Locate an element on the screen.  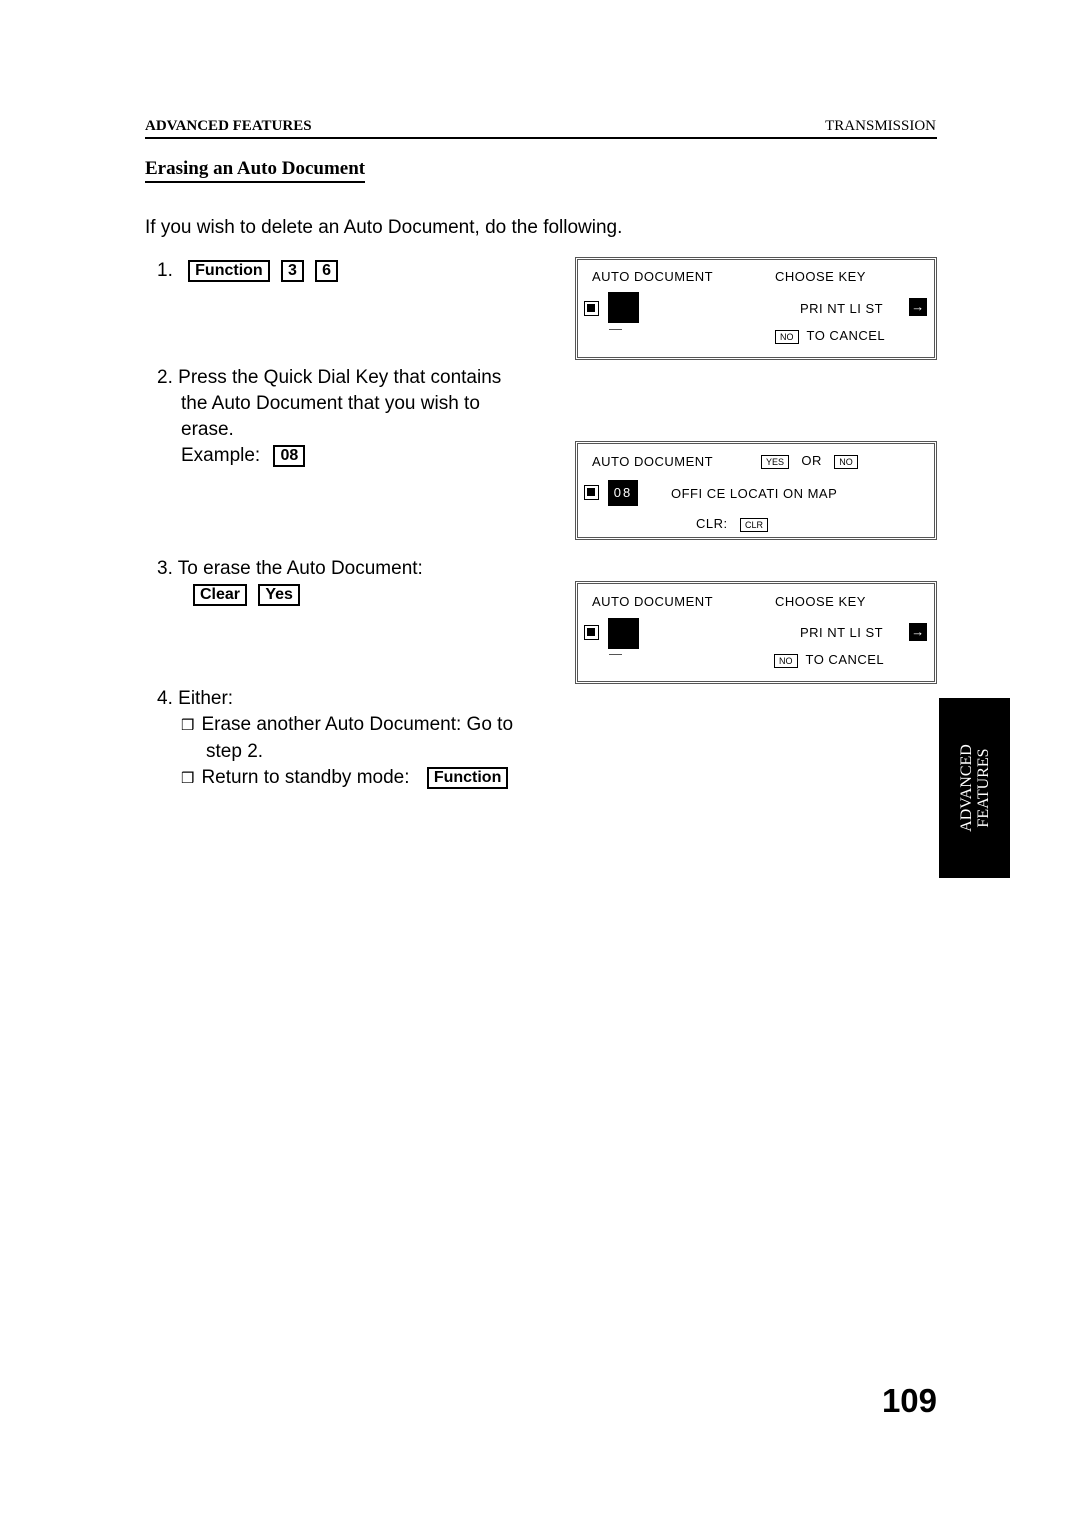
option-text: Return to standby mode: is located at coordinates (305, 777).